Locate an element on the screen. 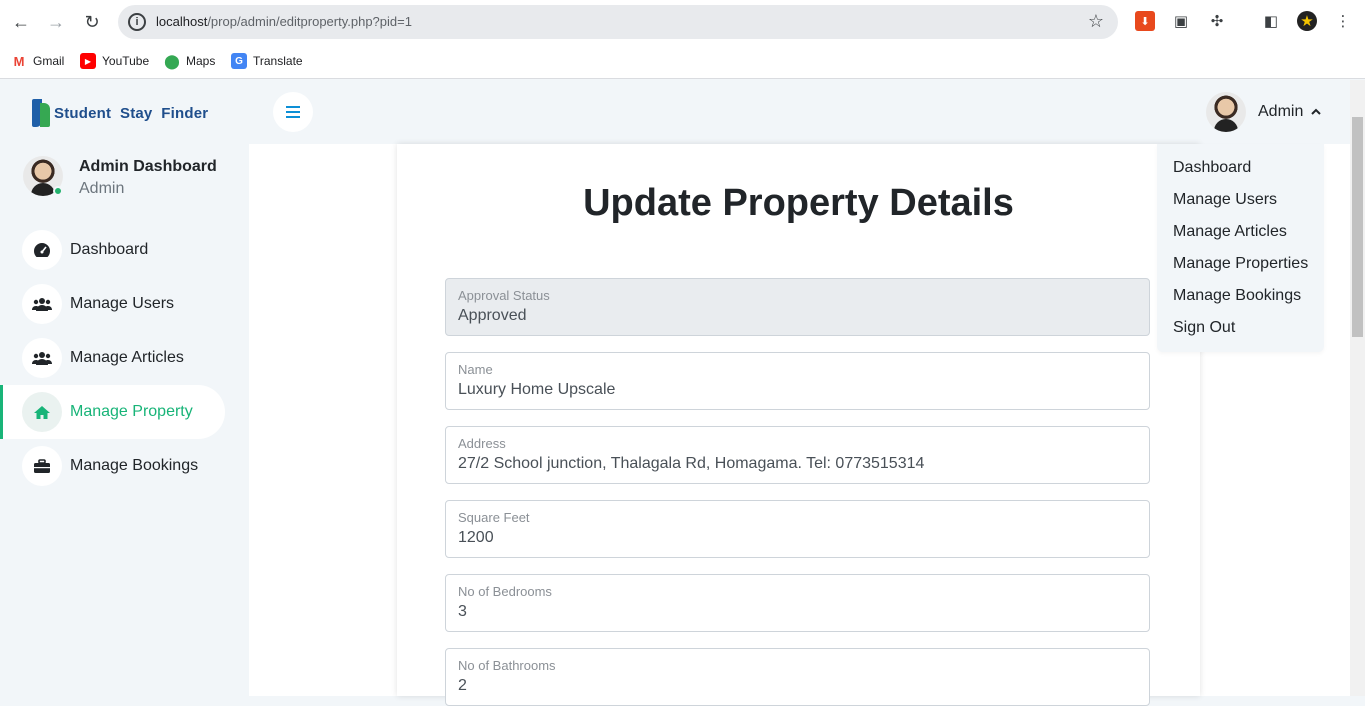 The height and width of the screenshot is (706, 1365). profile-role: Admin is located at coordinates (102, 188).